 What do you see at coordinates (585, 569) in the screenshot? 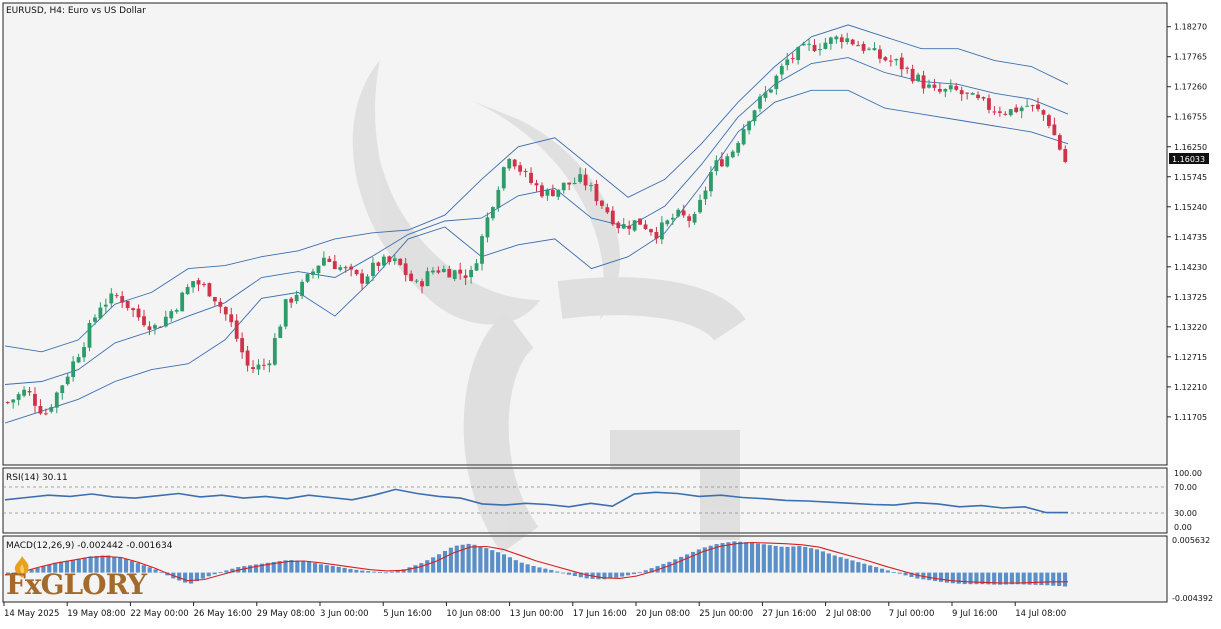
I see `macd-panel` at bounding box center [585, 569].